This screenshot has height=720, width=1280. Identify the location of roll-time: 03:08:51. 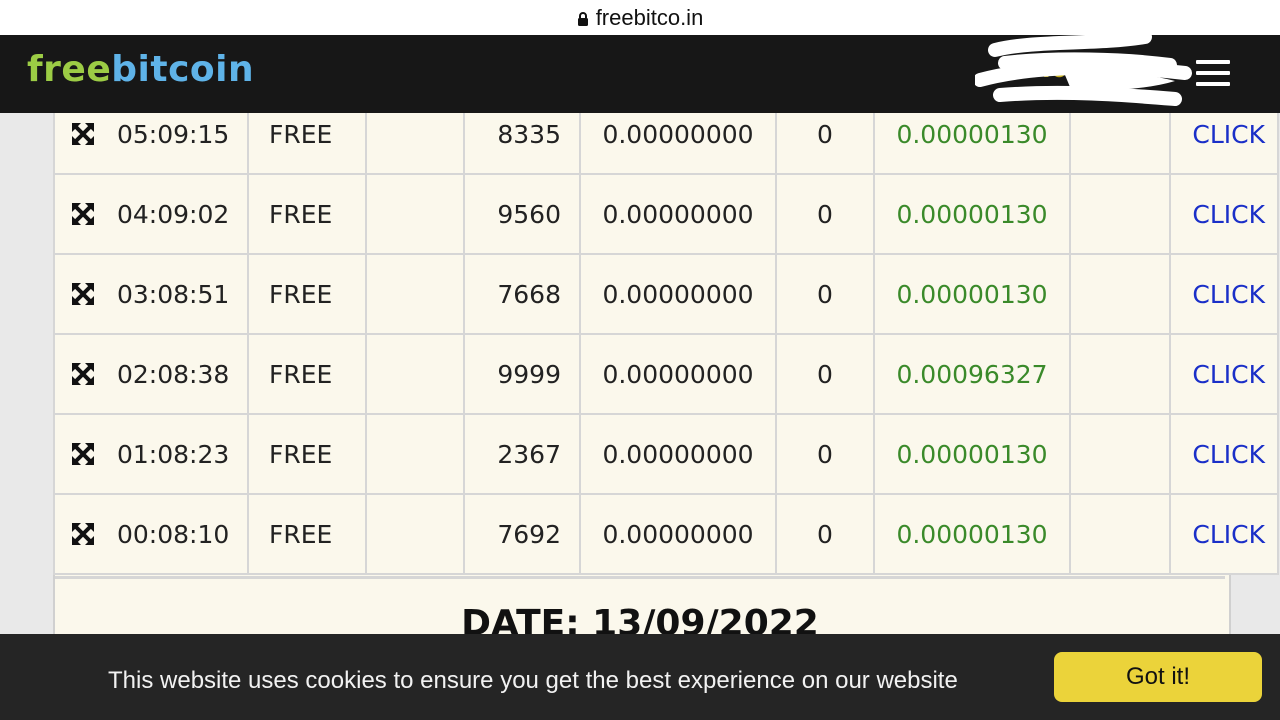
(173, 294).